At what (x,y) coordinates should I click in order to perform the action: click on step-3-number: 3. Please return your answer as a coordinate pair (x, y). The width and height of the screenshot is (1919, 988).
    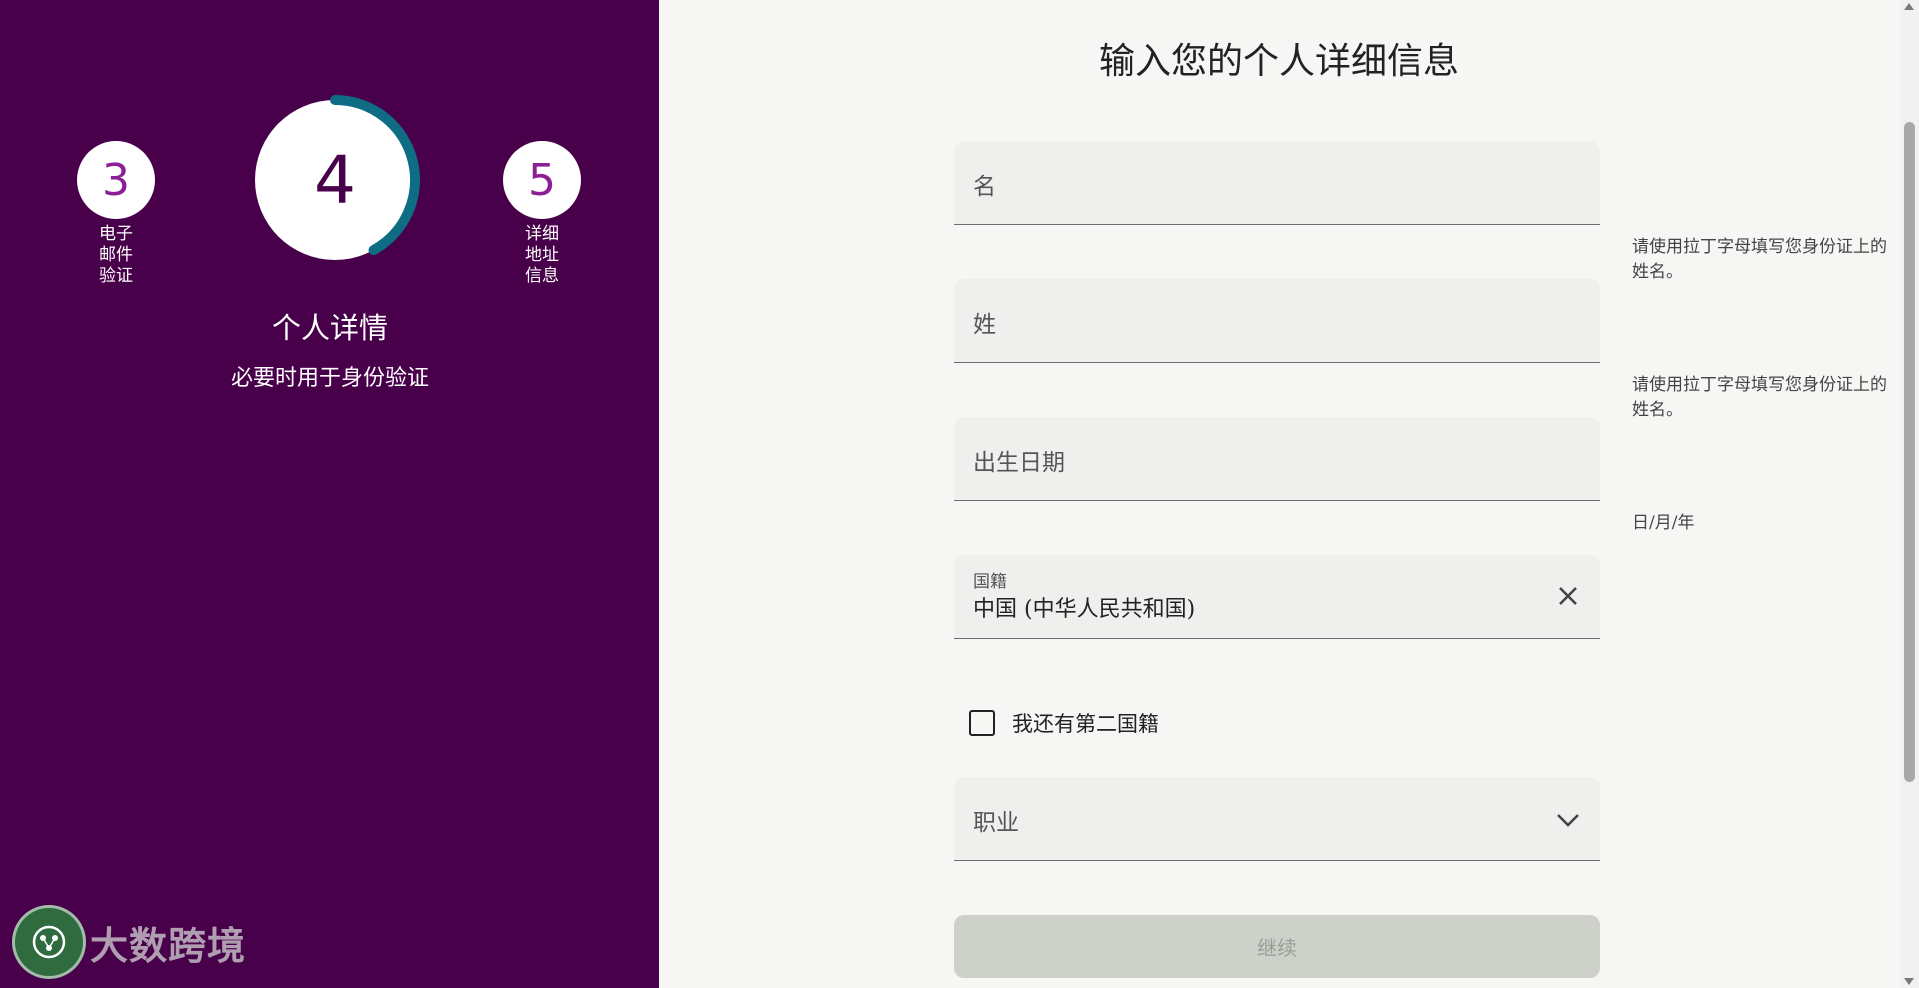
    Looking at the image, I should click on (116, 180).